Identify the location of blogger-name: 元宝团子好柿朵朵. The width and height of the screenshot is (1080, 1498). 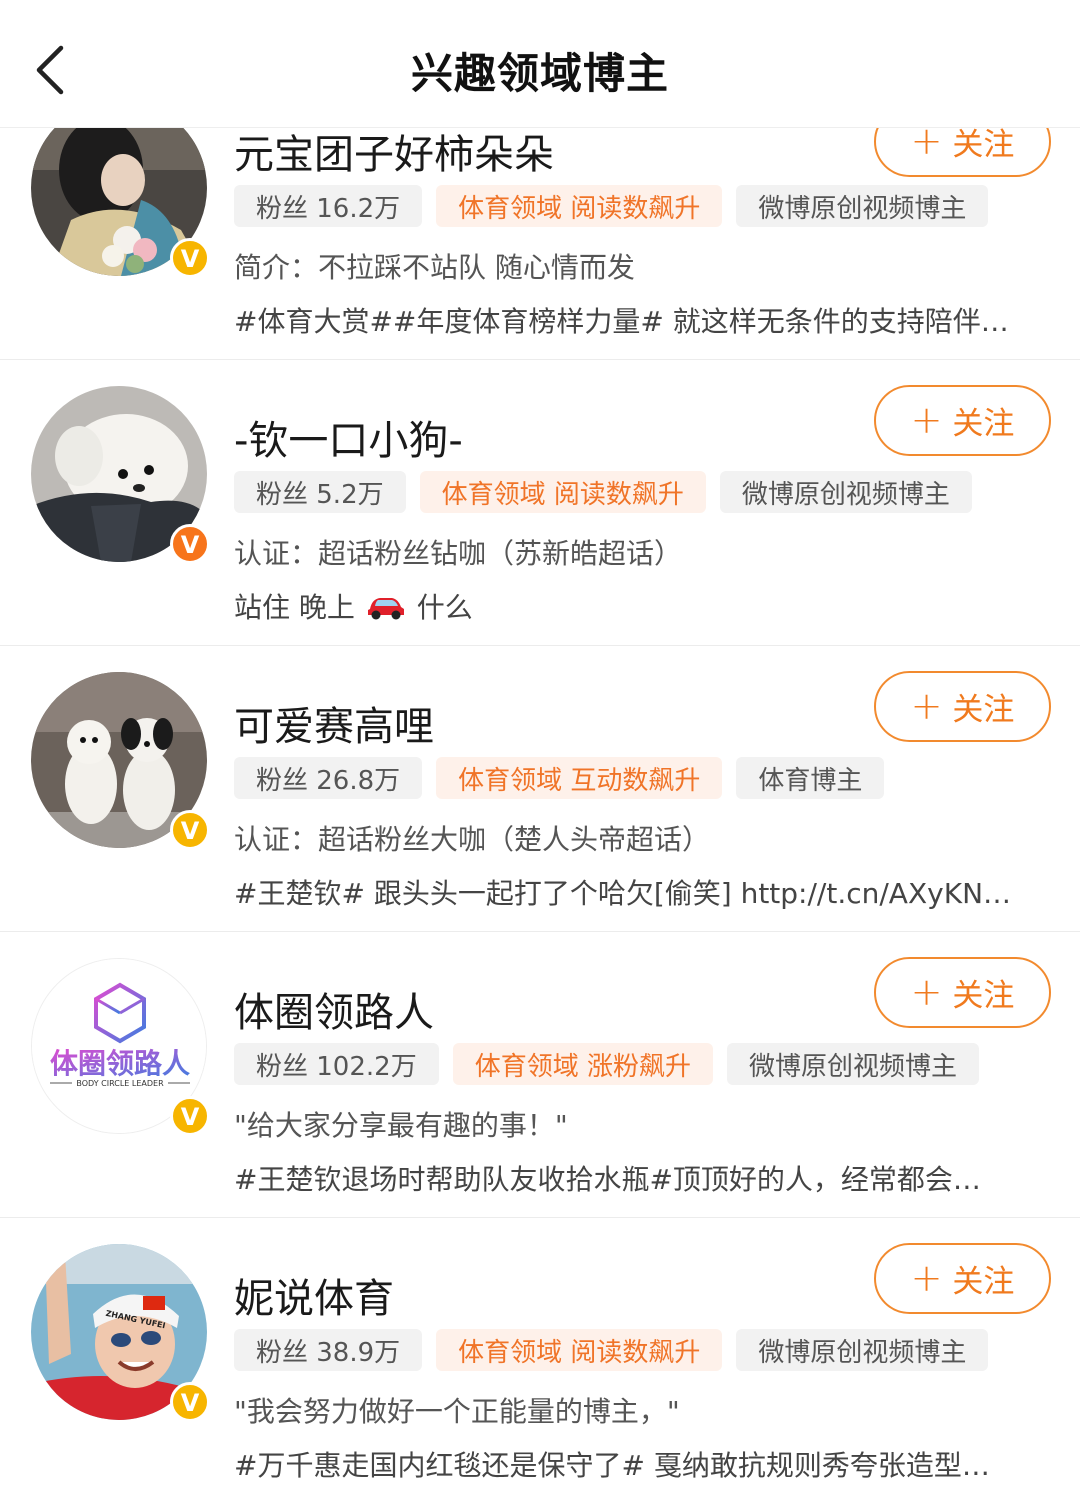
(394, 151).